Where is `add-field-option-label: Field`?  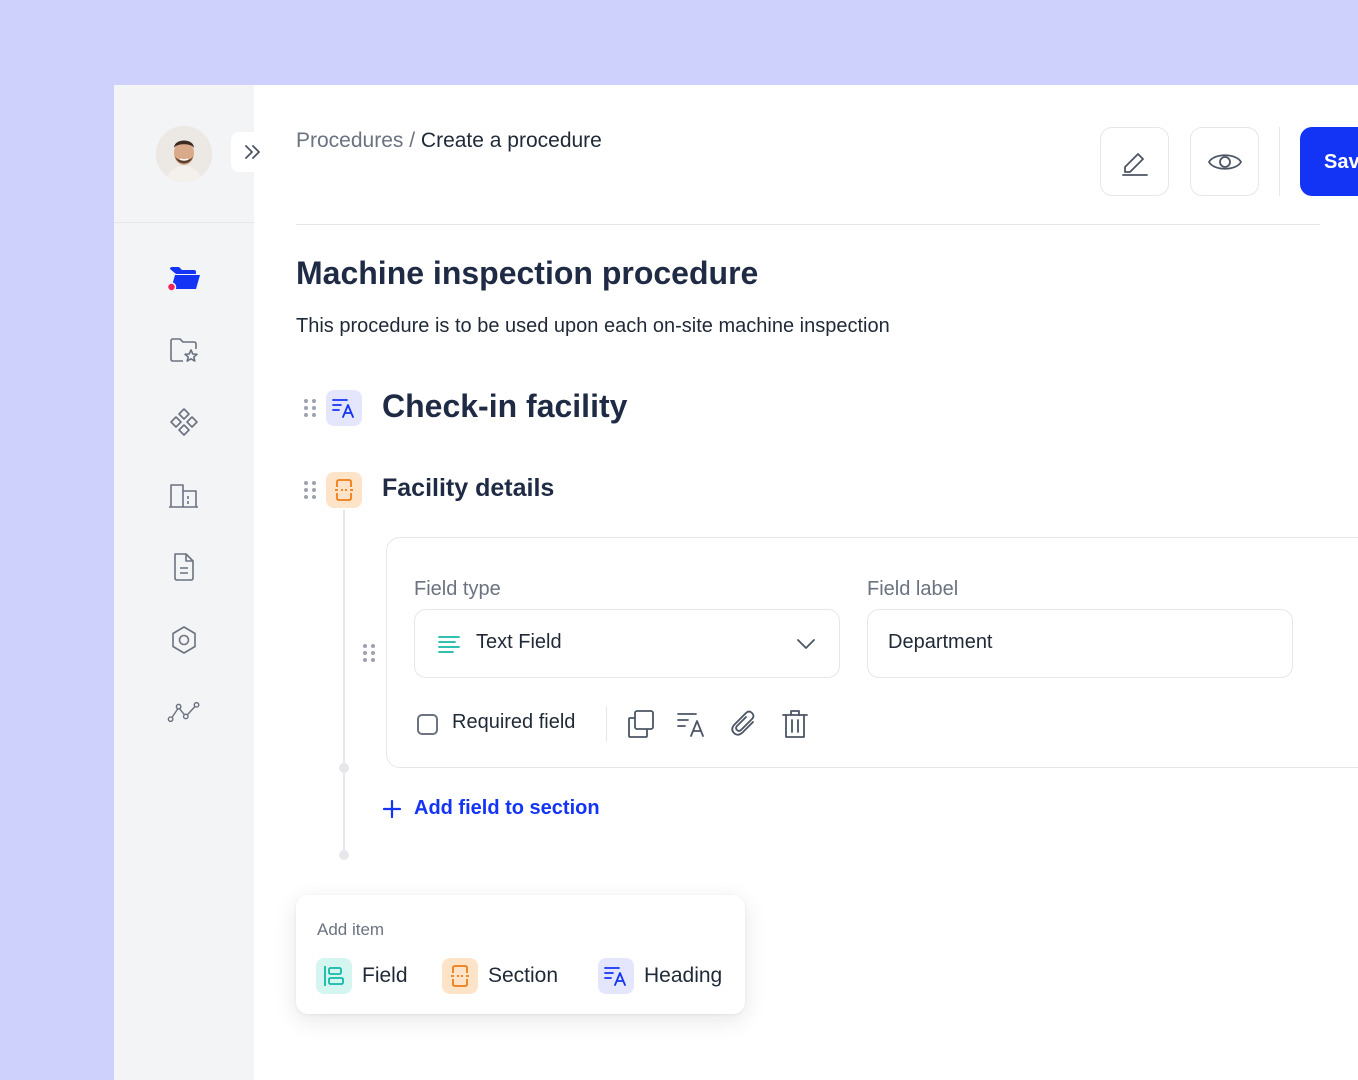
add-field-option-label: Field is located at coordinates (385, 975).